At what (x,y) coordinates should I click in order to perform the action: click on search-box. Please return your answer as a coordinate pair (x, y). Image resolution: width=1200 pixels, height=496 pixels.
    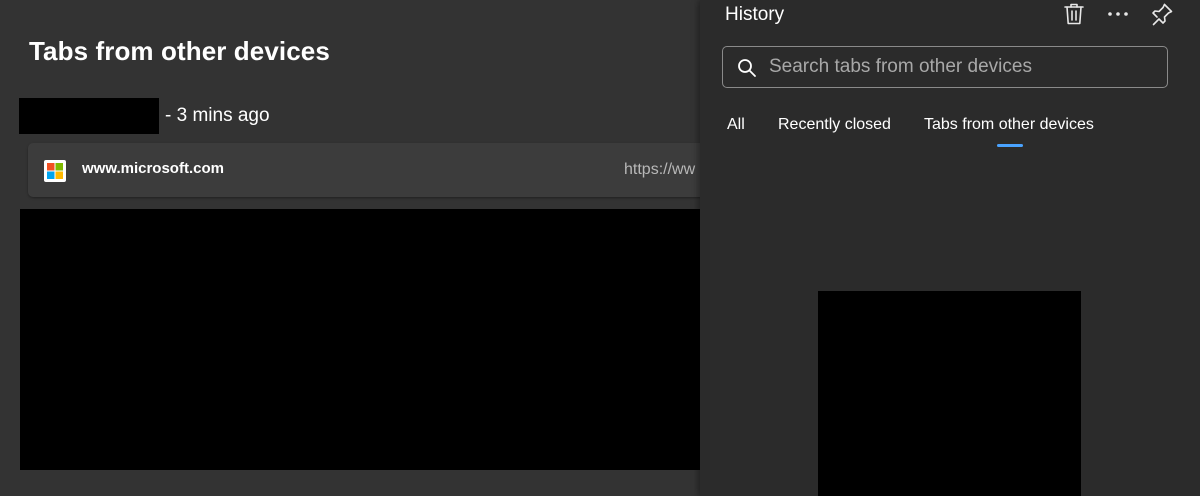
    Looking at the image, I should click on (945, 67).